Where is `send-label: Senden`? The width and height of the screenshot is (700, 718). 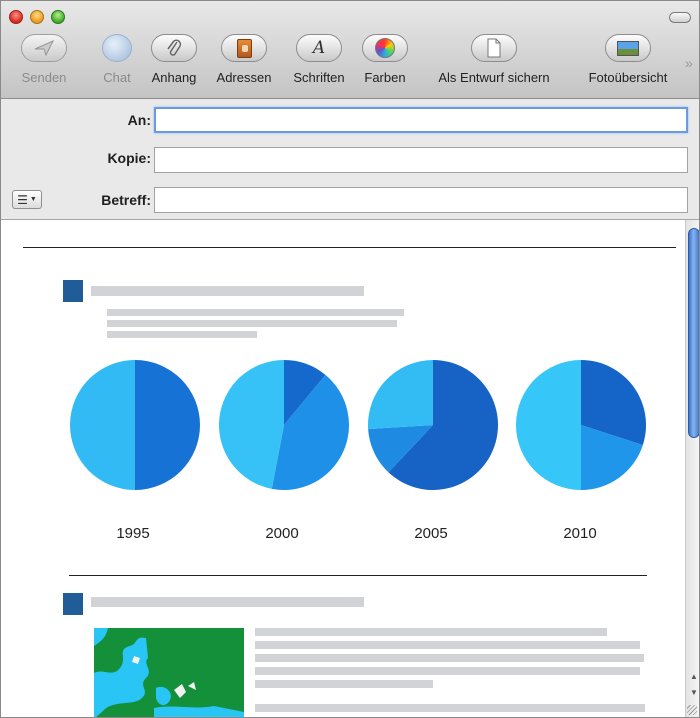 send-label: Senden is located at coordinates (44, 77).